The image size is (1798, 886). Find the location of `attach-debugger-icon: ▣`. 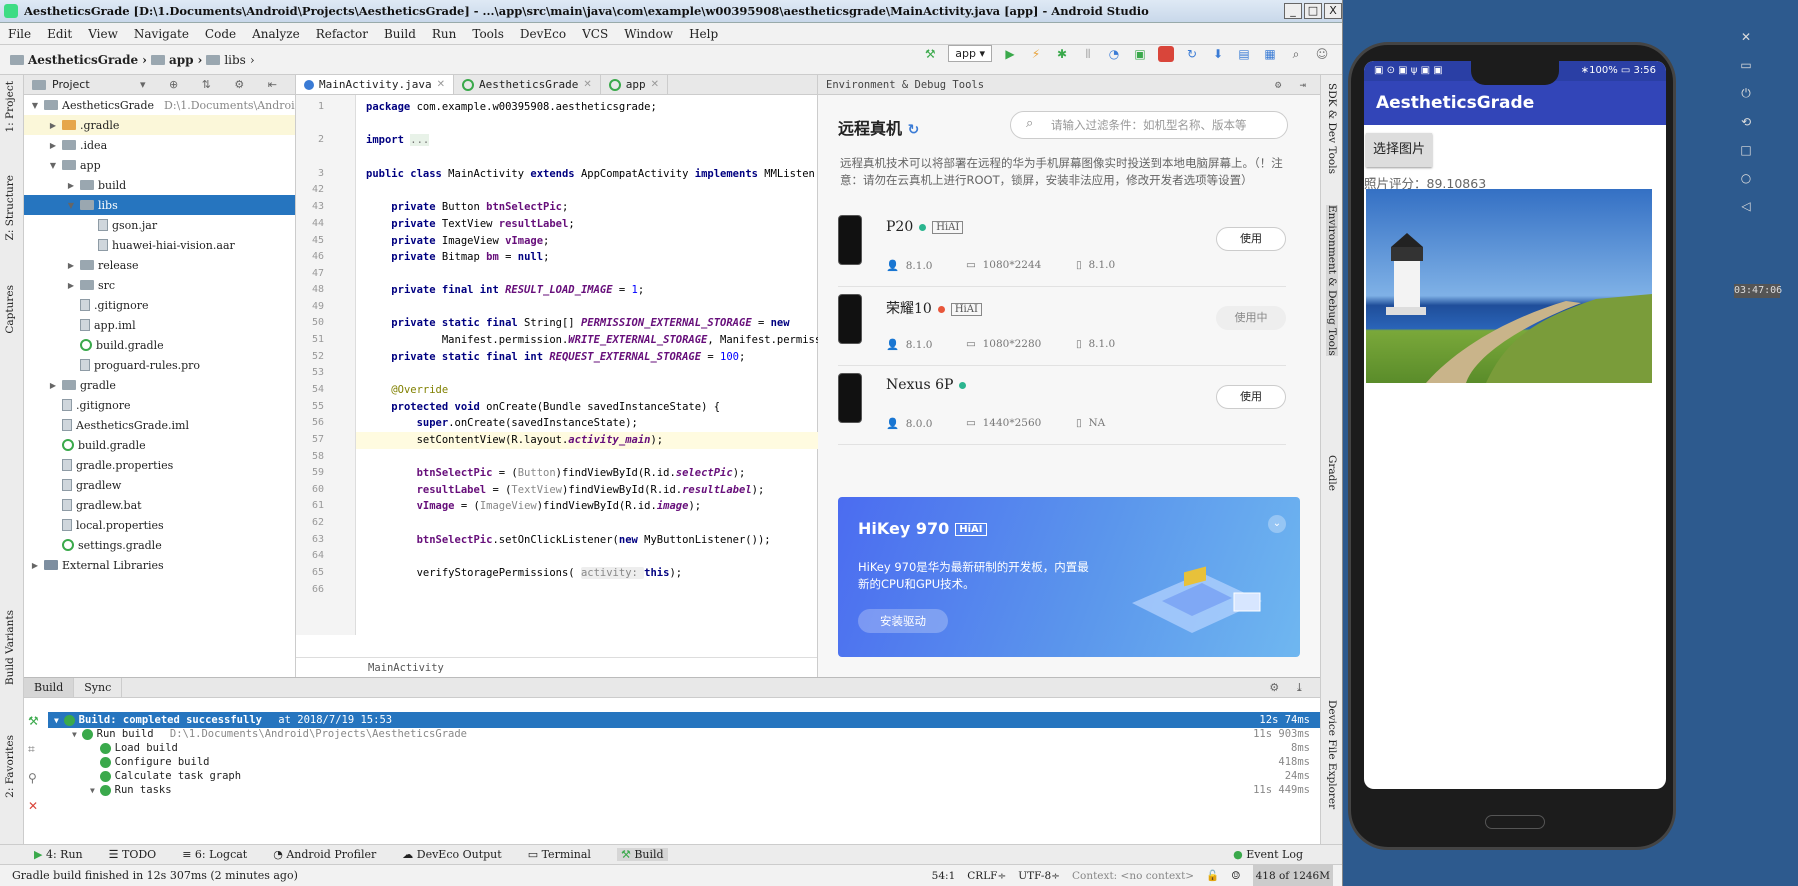

attach-debugger-icon: ▣ is located at coordinates (1140, 54).